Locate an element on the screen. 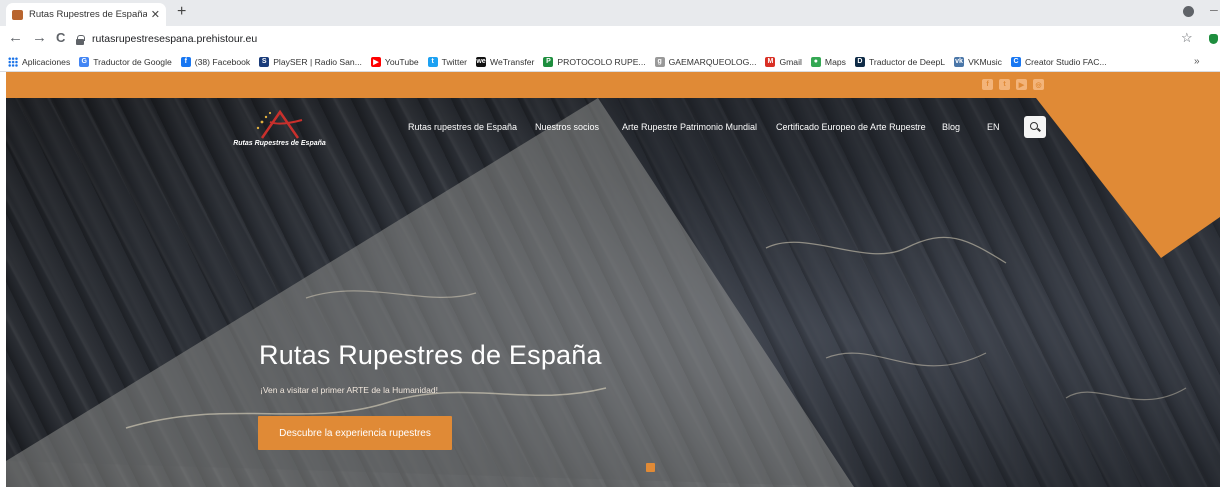 The width and height of the screenshot is (1220, 487). bookmark-star-icon: ☆ is located at coordinates (1187, 38).